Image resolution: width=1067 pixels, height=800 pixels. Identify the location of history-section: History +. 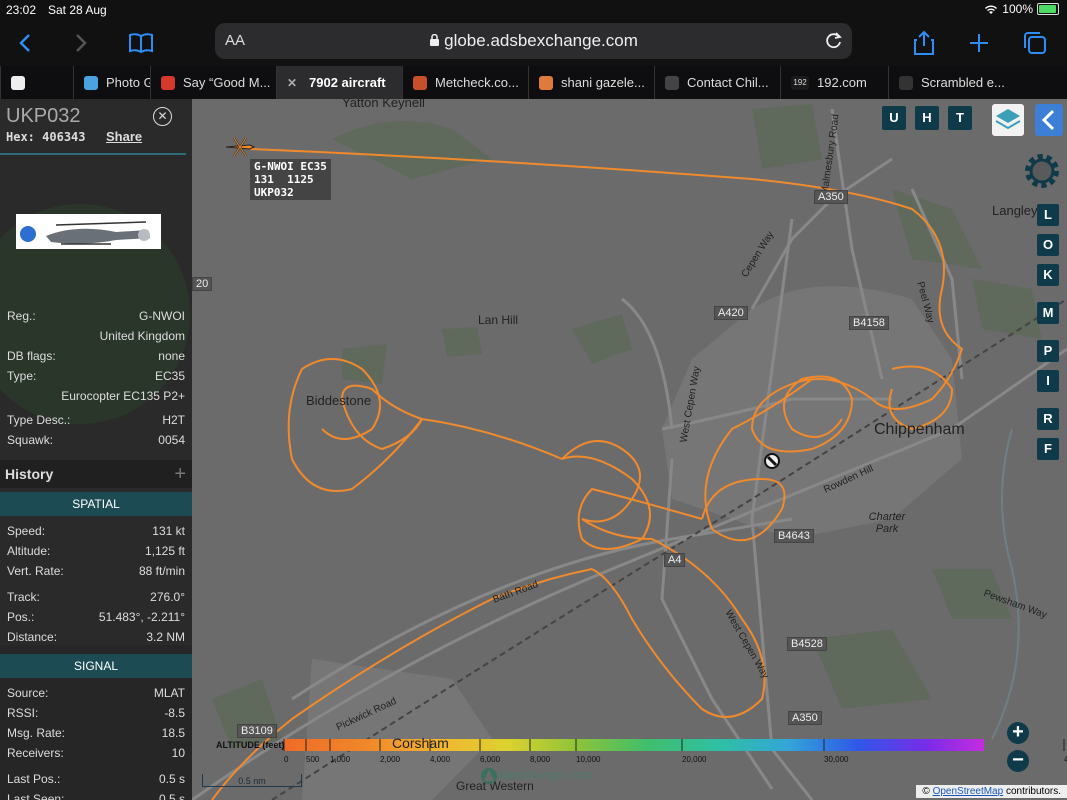
(96, 474).